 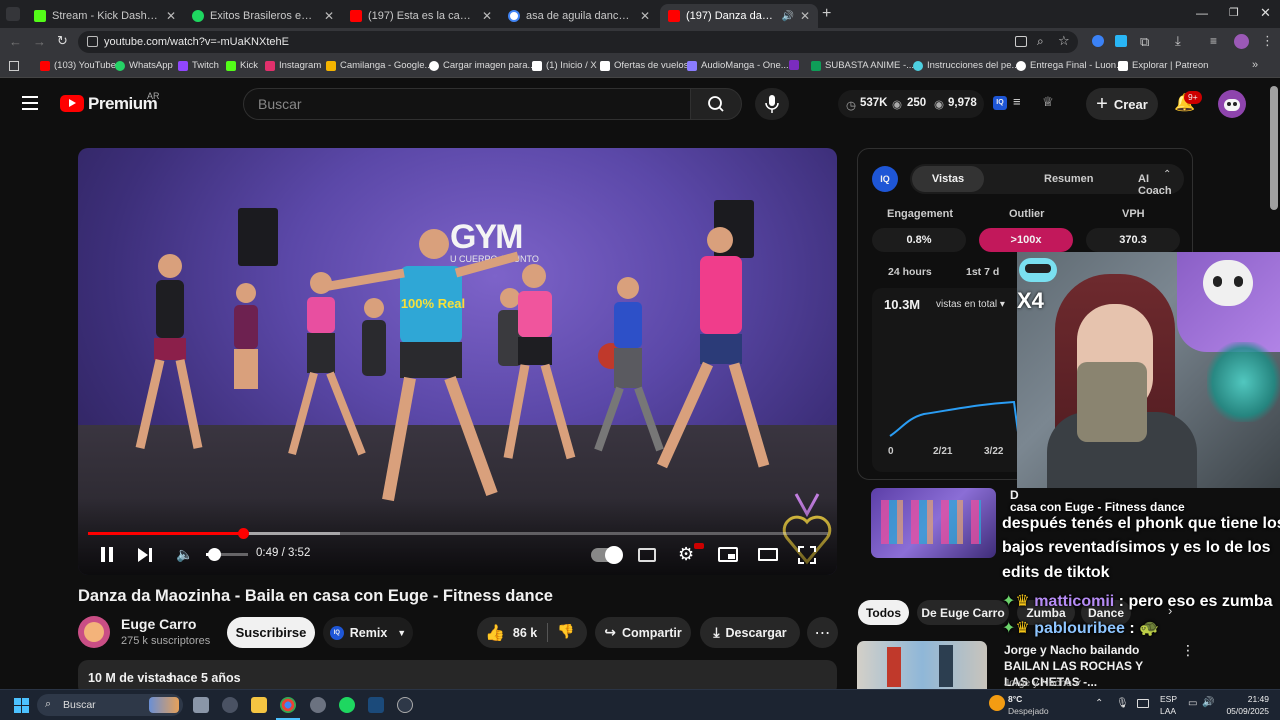 What do you see at coordinates (826, 14) in the screenshot?
I see `new-tab-button: +` at bounding box center [826, 14].